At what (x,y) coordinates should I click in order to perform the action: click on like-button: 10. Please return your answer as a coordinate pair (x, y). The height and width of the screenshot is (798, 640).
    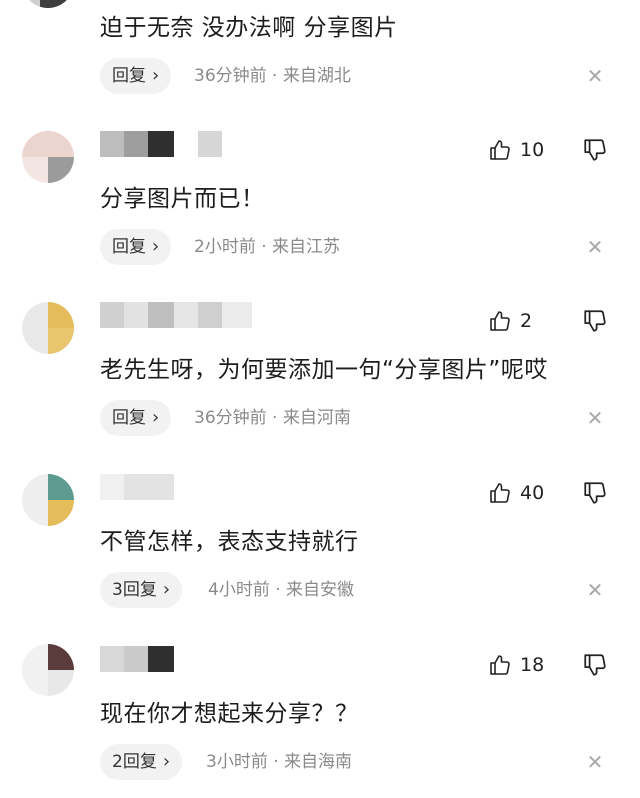
    Looking at the image, I should click on (516, 150).